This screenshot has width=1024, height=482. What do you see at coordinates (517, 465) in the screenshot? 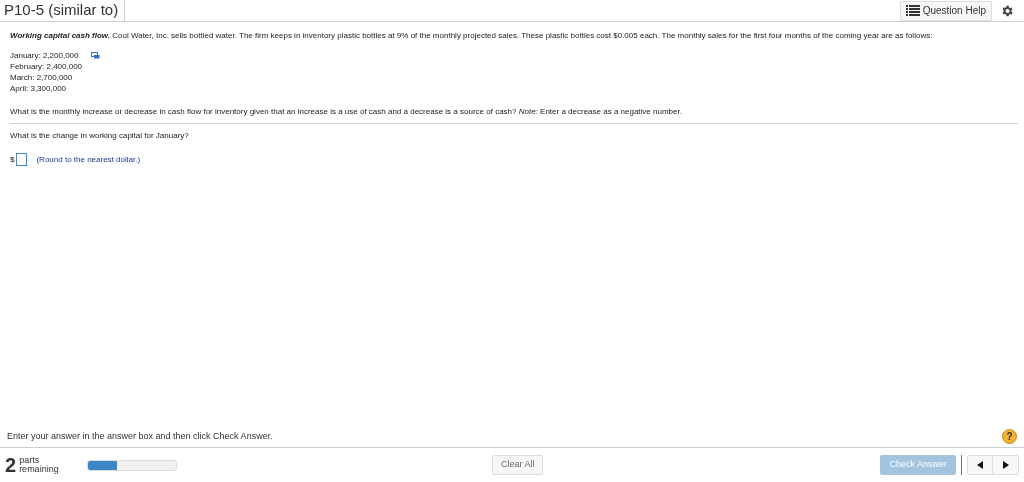
I see `clear-all-button: Clear All` at bounding box center [517, 465].